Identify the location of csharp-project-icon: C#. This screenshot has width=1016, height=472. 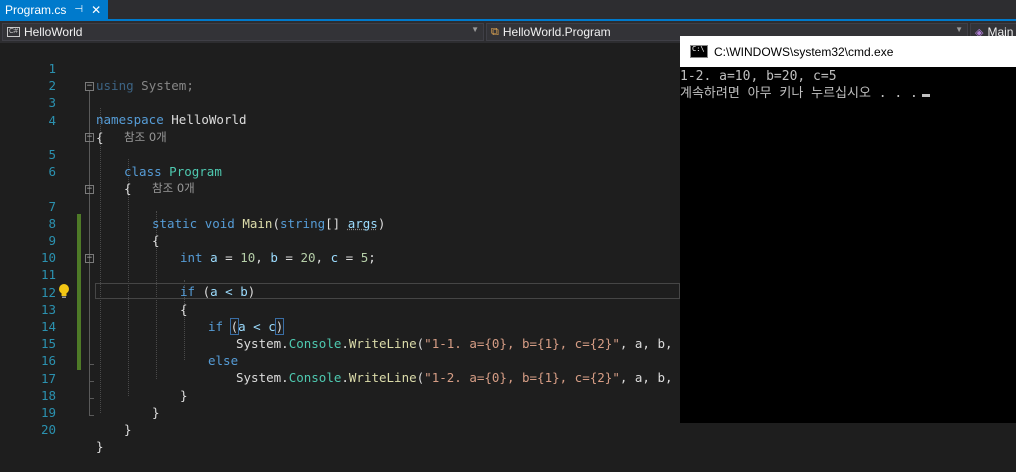
(13, 32).